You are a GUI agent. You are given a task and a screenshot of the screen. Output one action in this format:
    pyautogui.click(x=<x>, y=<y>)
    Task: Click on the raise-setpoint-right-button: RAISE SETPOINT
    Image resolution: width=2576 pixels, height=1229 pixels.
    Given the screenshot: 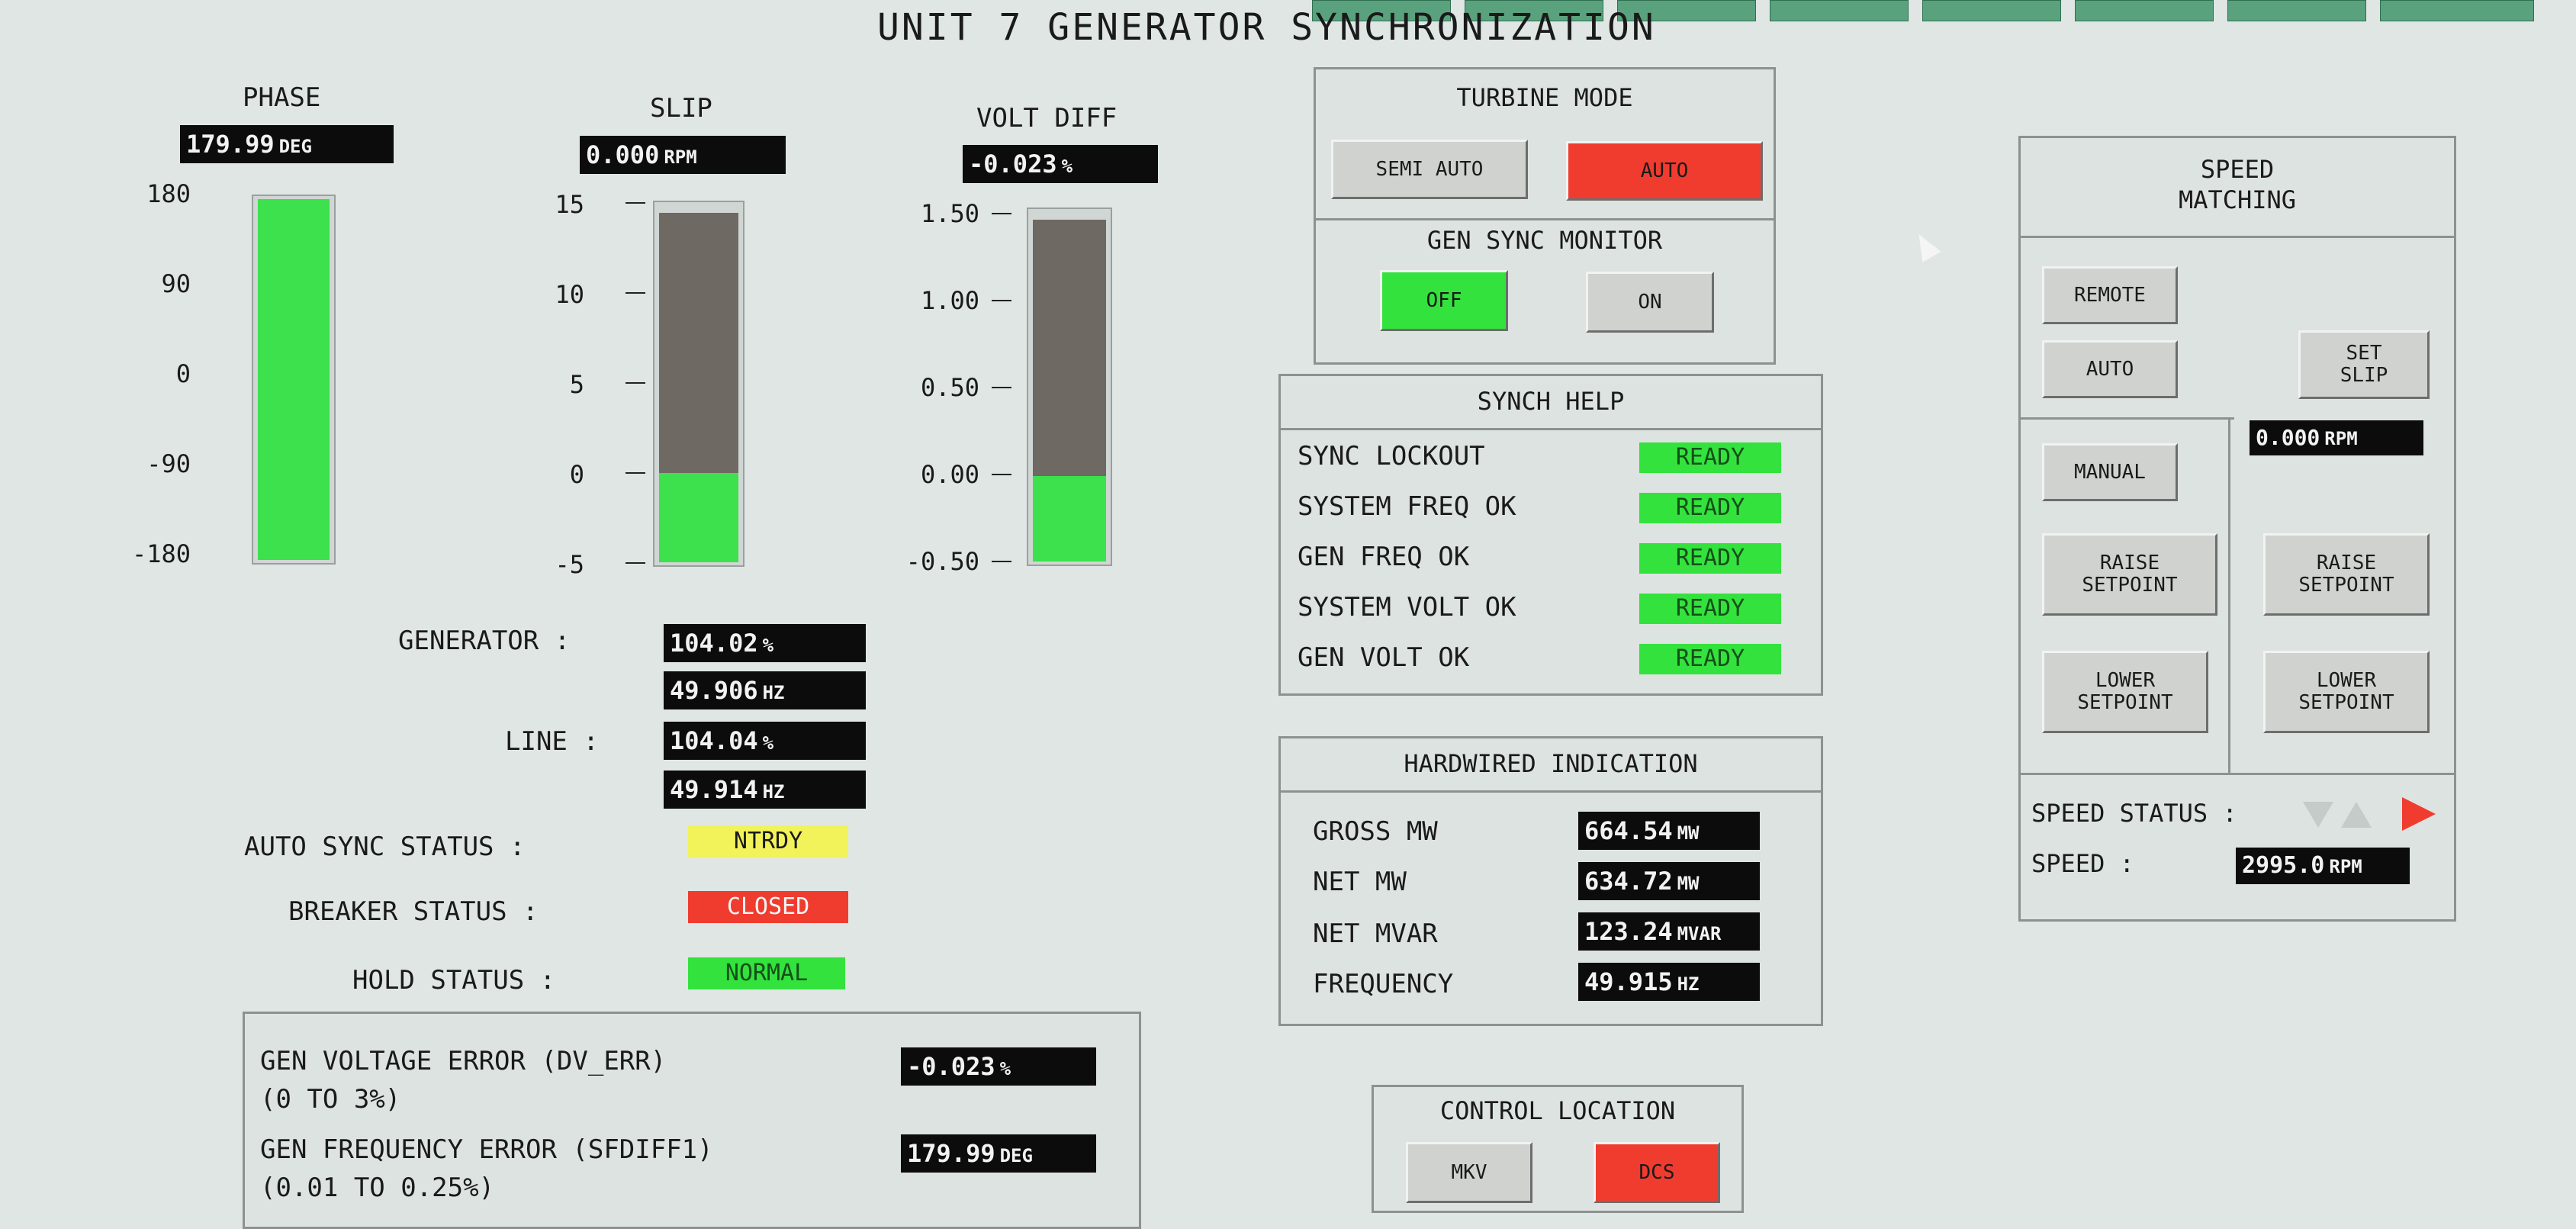 What is the action you would take?
    pyautogui.click(x=2346, y=574)
    